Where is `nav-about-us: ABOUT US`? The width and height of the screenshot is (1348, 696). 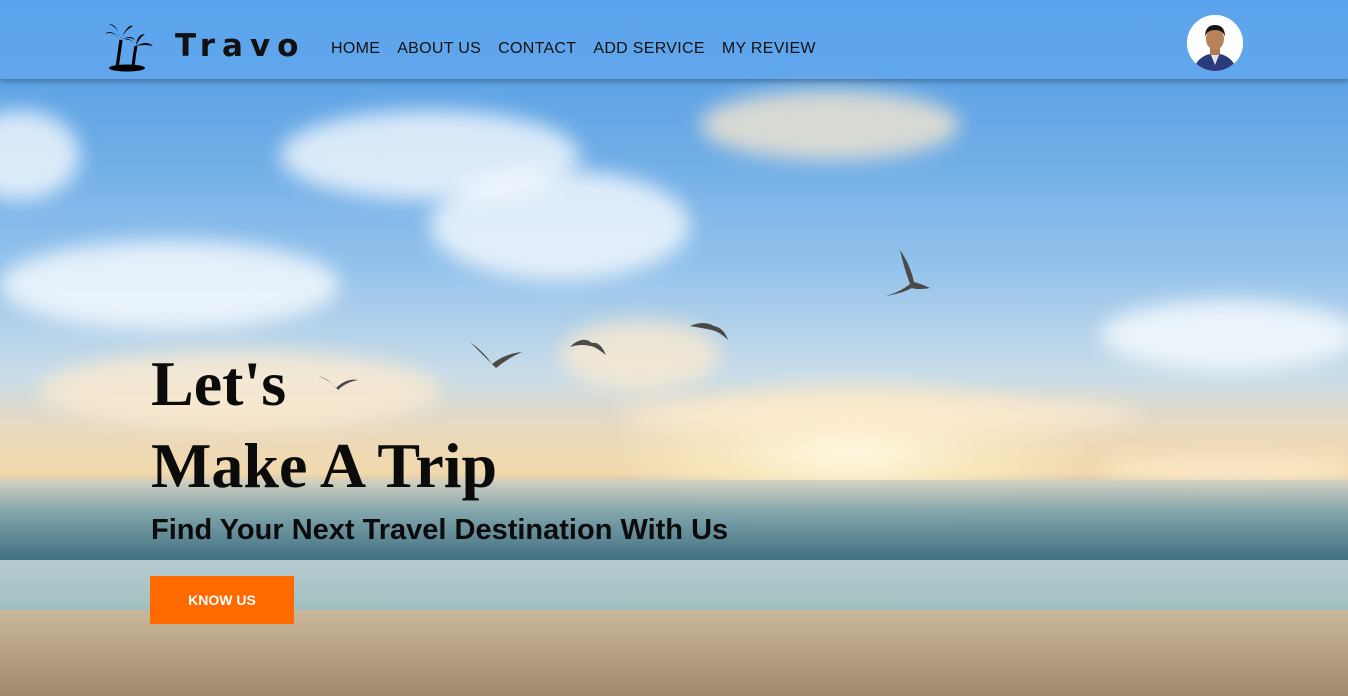 nav-about-us: ABOUT US is located at coordinates (439, 49).